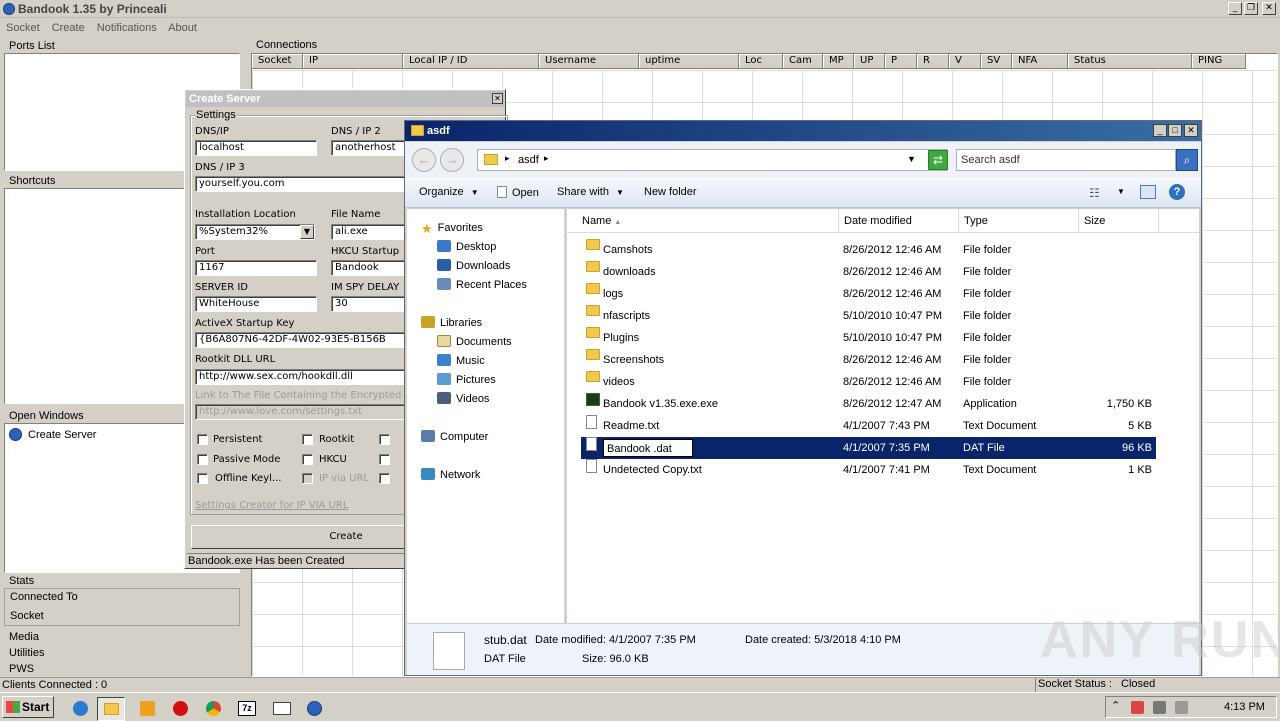 The height and width of the screenshot is (721, 1280). I want to click on nav-downloads: Downloads, so click(473, 266).